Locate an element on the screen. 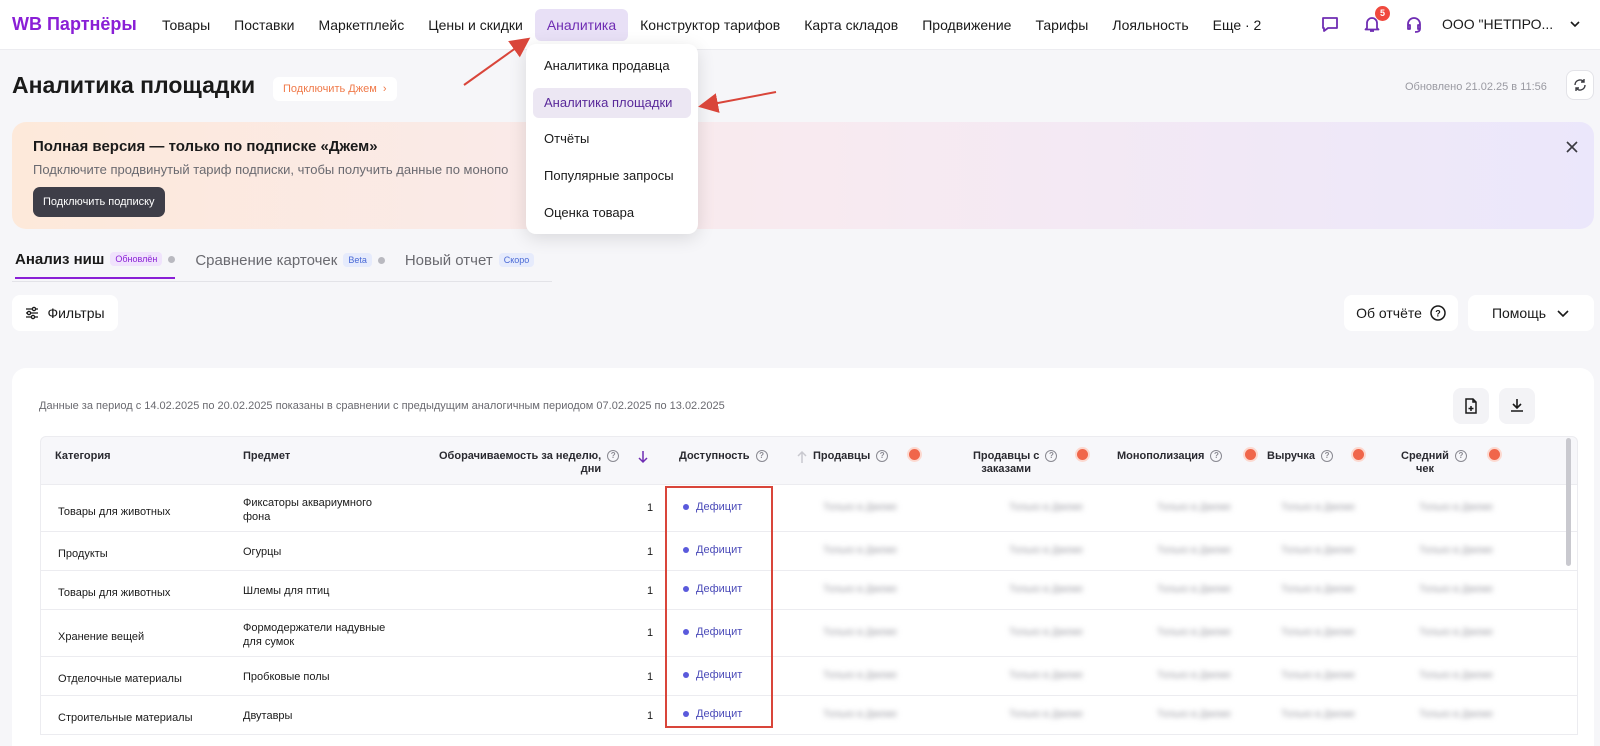  connect-jam-link: Подключить Джем › is located at coordinates (335, 89).